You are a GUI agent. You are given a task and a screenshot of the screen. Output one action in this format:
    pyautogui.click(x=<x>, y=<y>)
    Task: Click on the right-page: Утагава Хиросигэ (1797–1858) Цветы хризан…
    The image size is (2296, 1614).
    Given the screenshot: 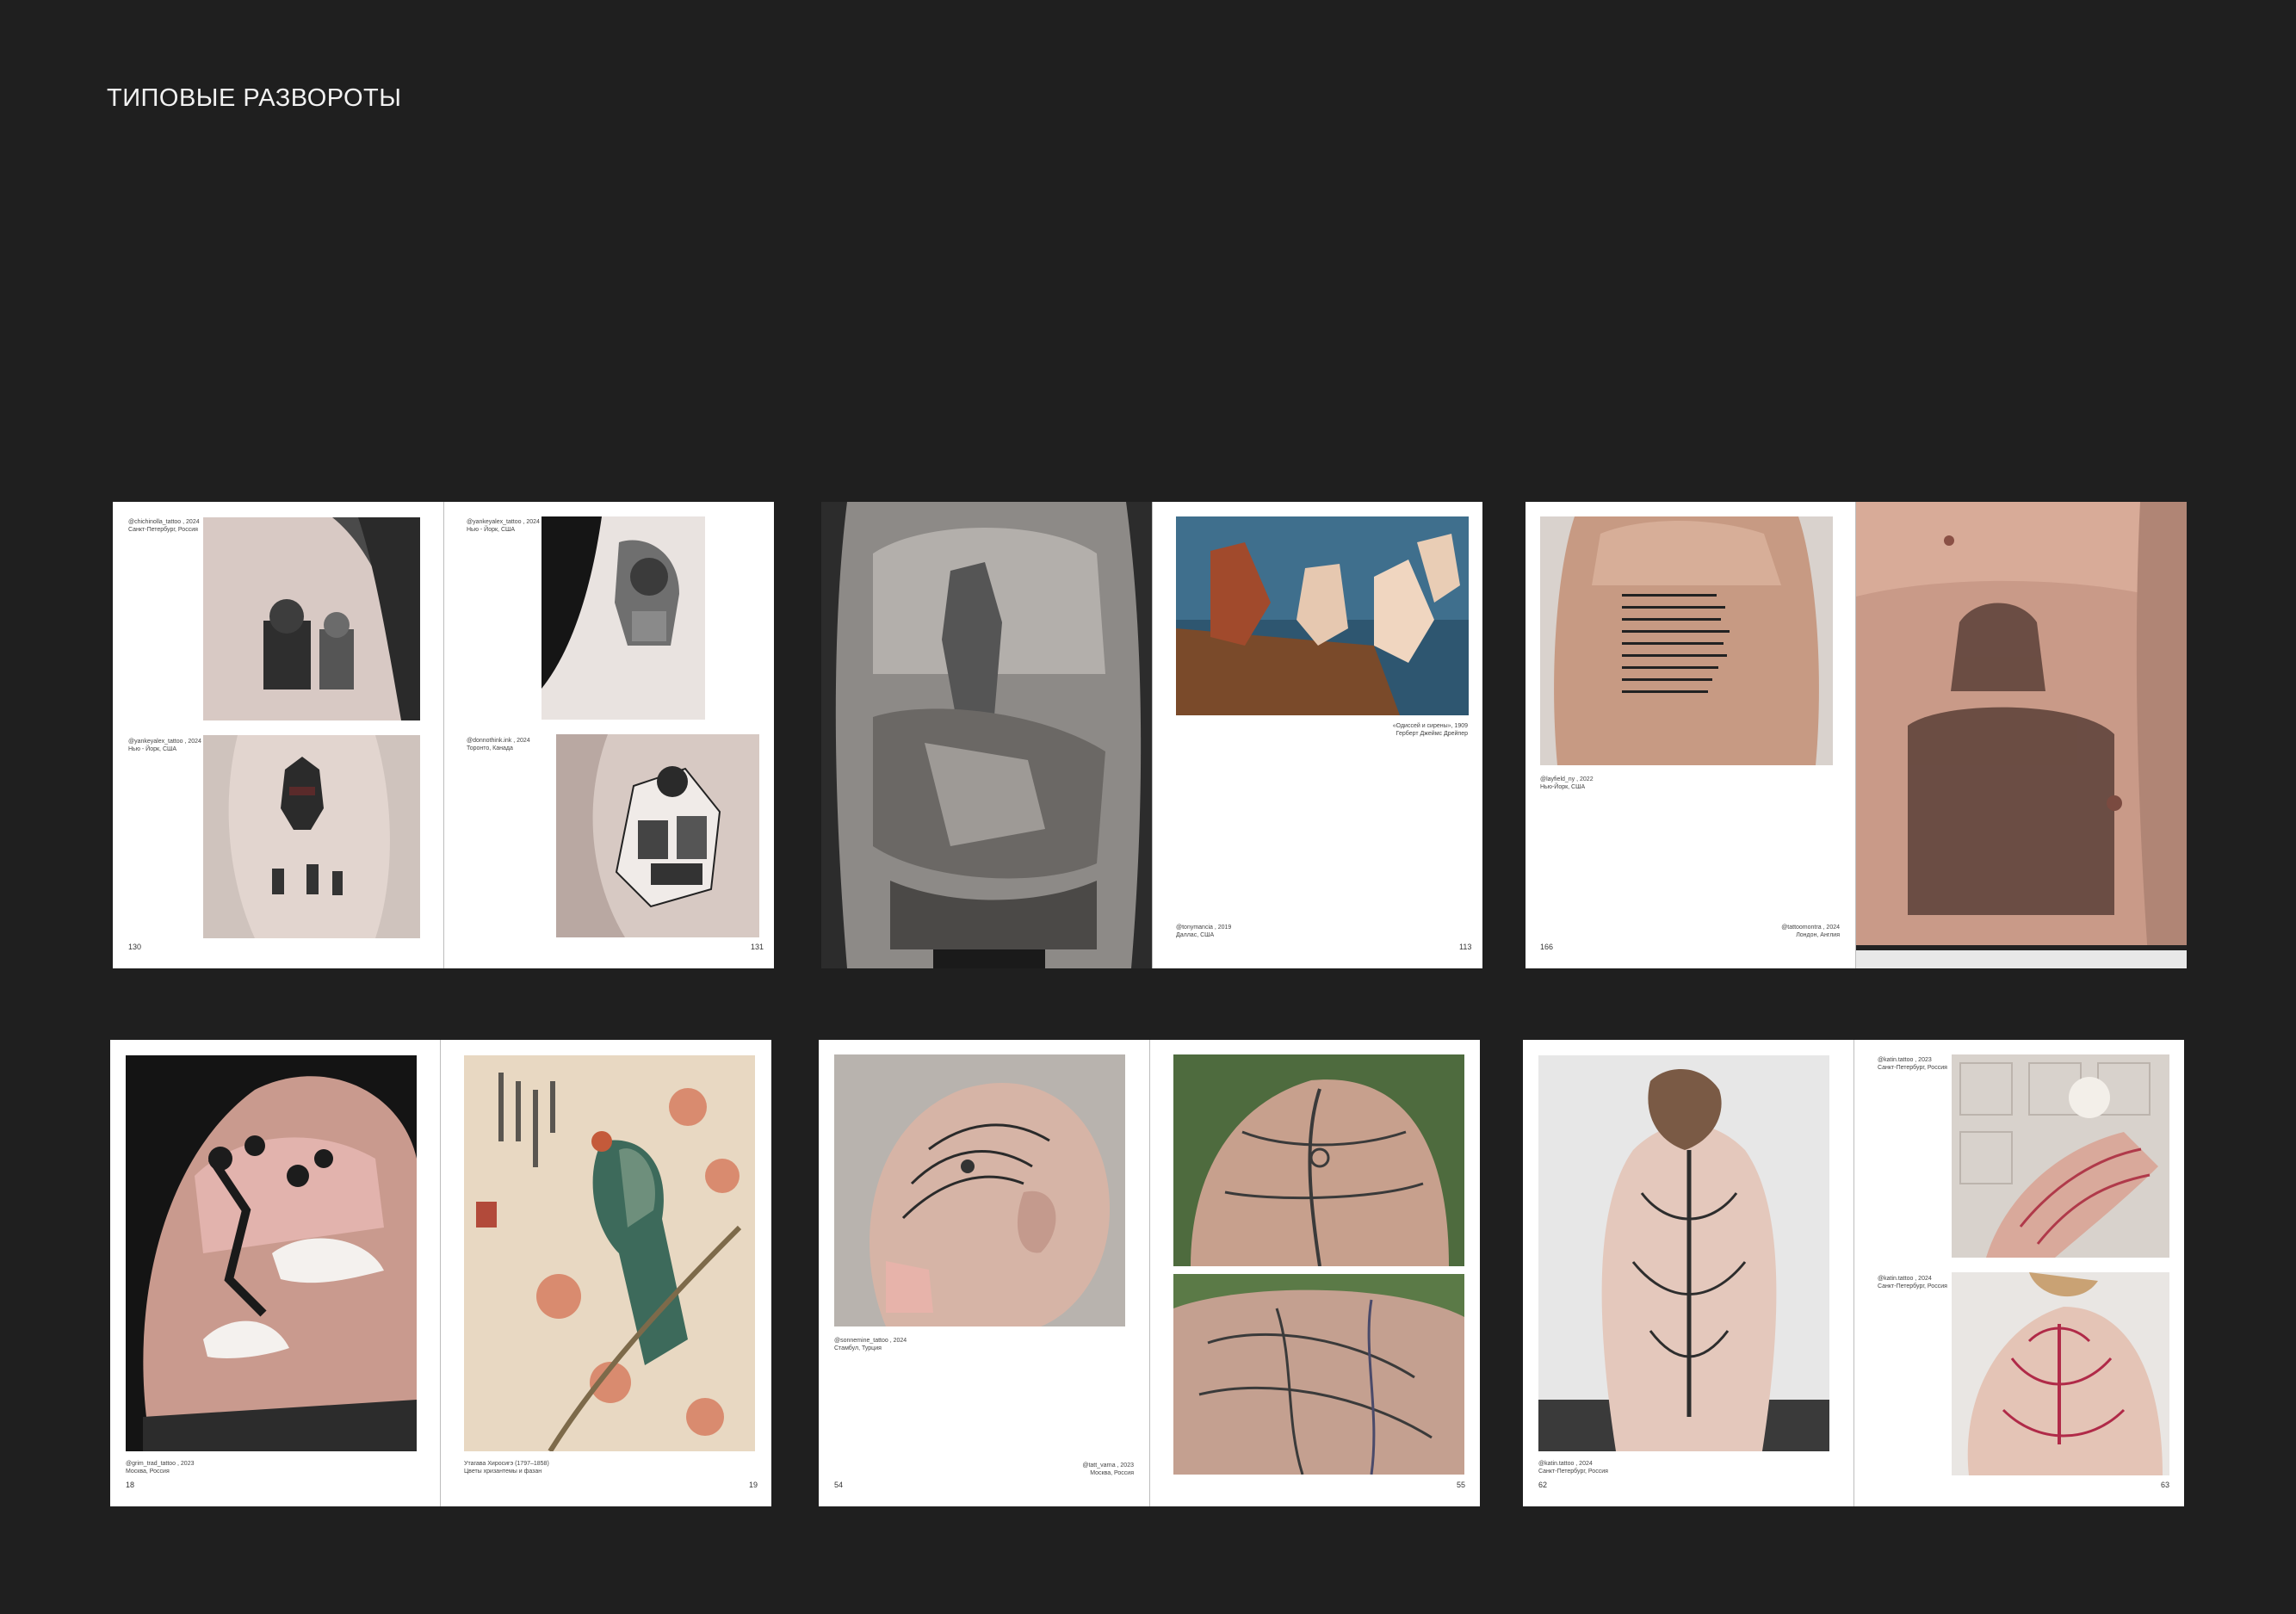 What is the action you would take?
    pyautogui.click(x=605, y=1273)
    